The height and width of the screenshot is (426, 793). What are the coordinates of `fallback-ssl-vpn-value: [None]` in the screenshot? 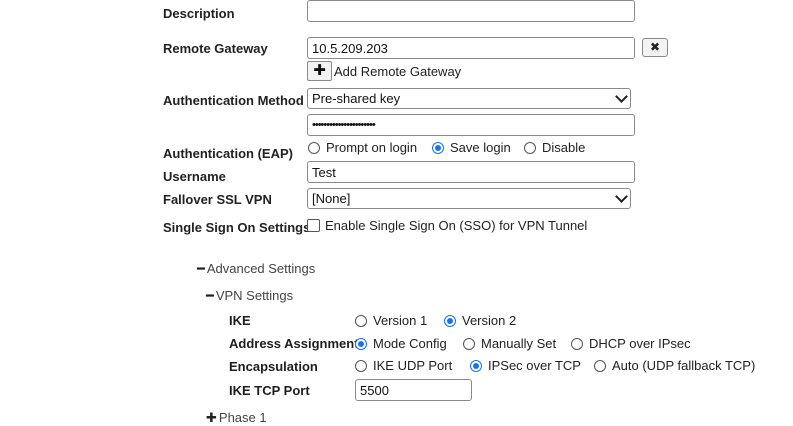 It's located at (331, 198).